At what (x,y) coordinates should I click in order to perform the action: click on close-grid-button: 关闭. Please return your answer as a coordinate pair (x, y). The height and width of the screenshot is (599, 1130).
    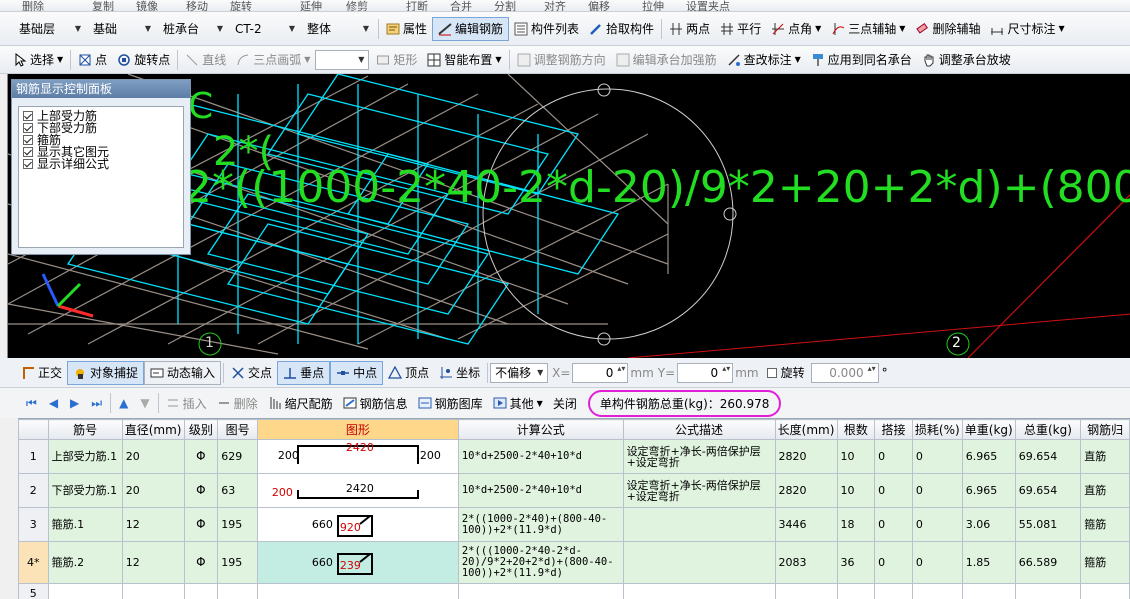
    Looking at the image, I should click on (565, 403).